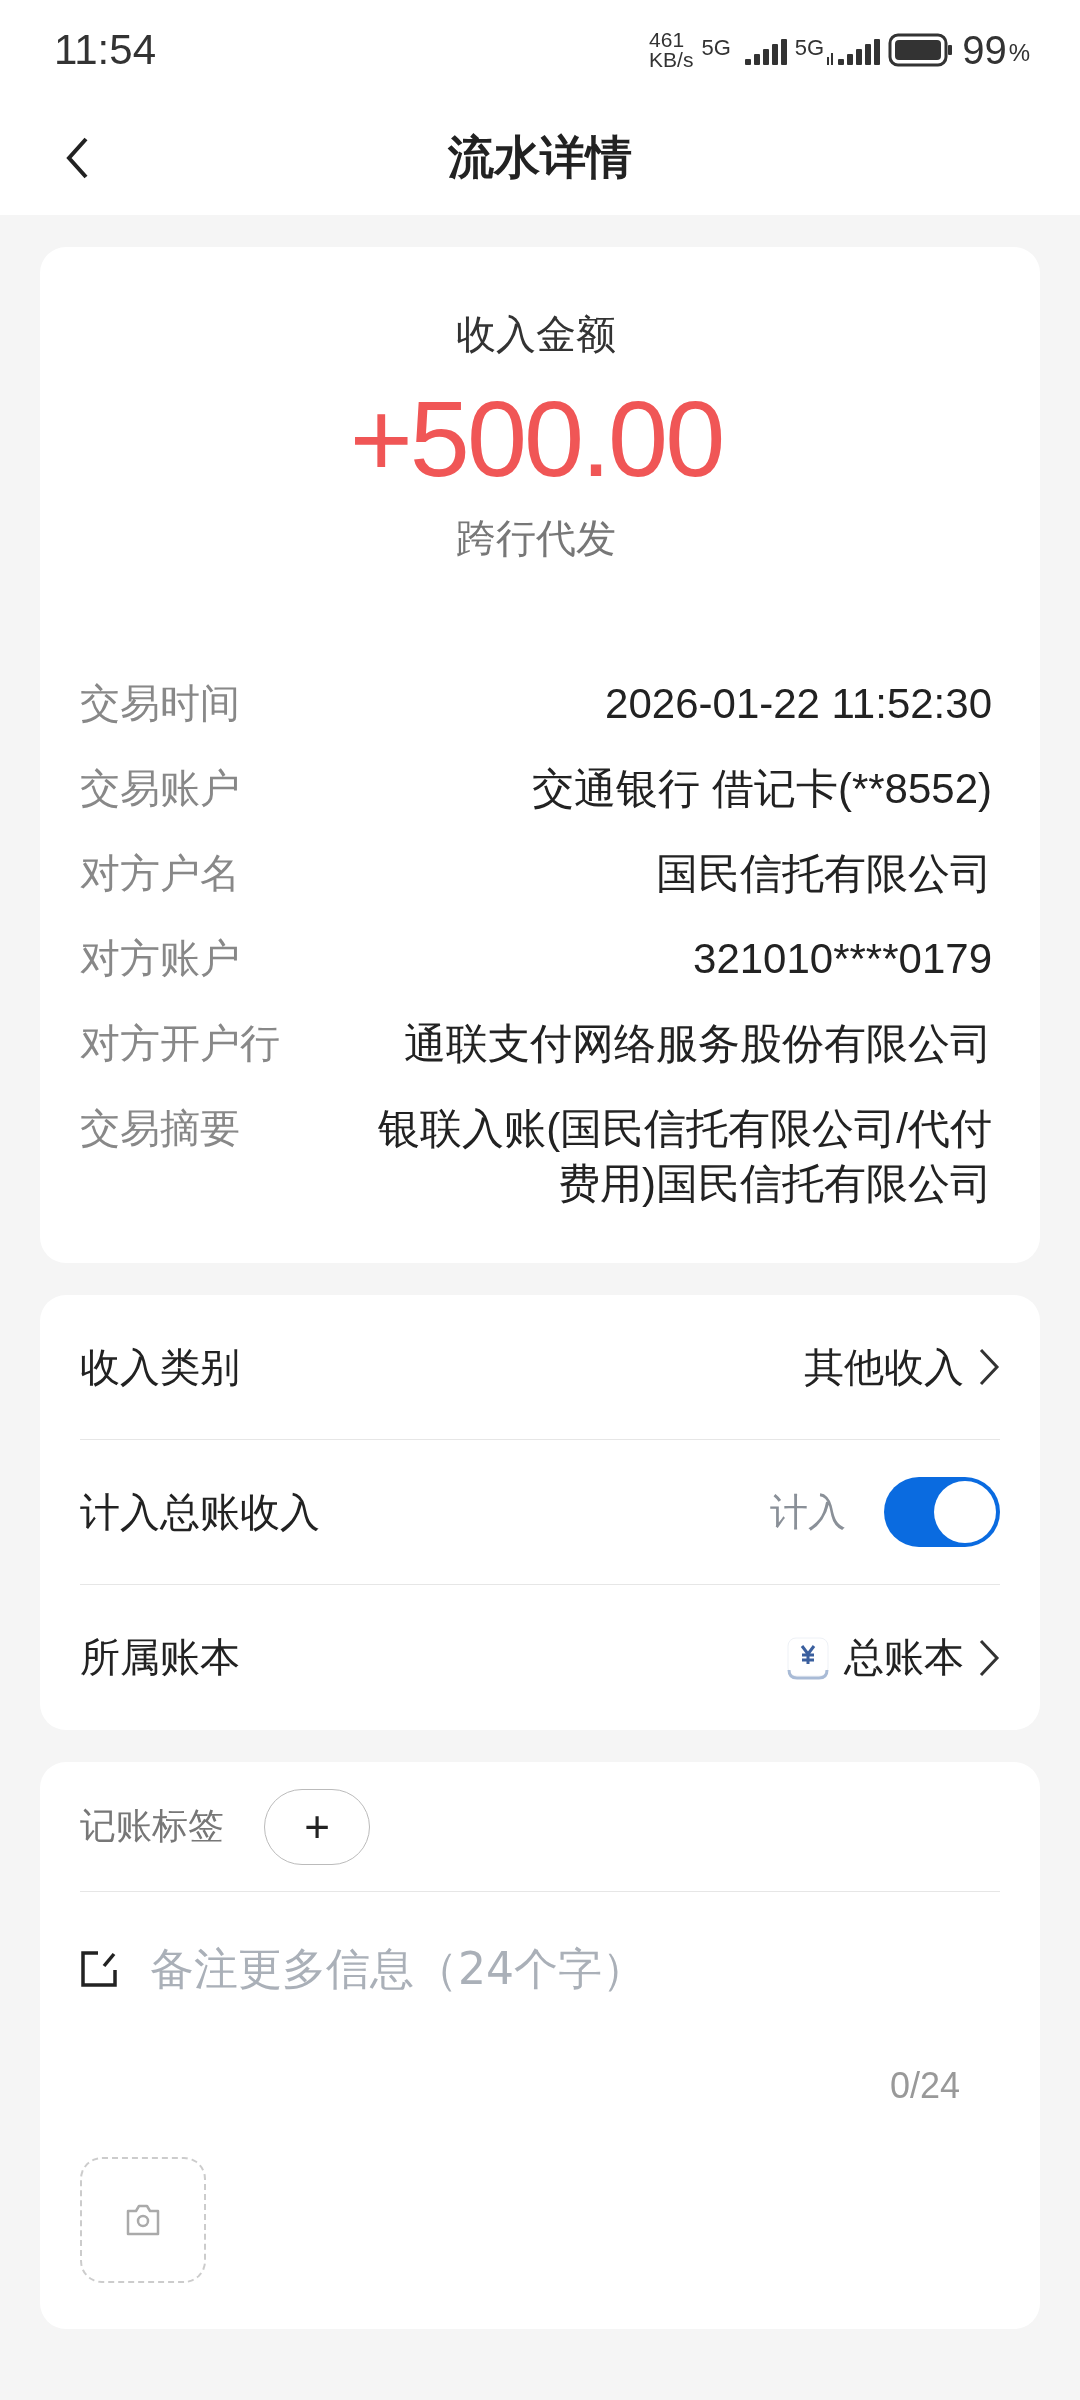  Describe the element at coordinates (200, 1512) in the screenshot. I see `setting-label: 计入总账收入` at that location.